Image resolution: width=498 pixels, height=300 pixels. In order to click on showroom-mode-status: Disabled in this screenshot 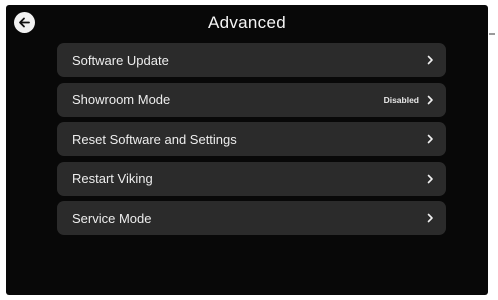, I will do `click(401, 99)`.